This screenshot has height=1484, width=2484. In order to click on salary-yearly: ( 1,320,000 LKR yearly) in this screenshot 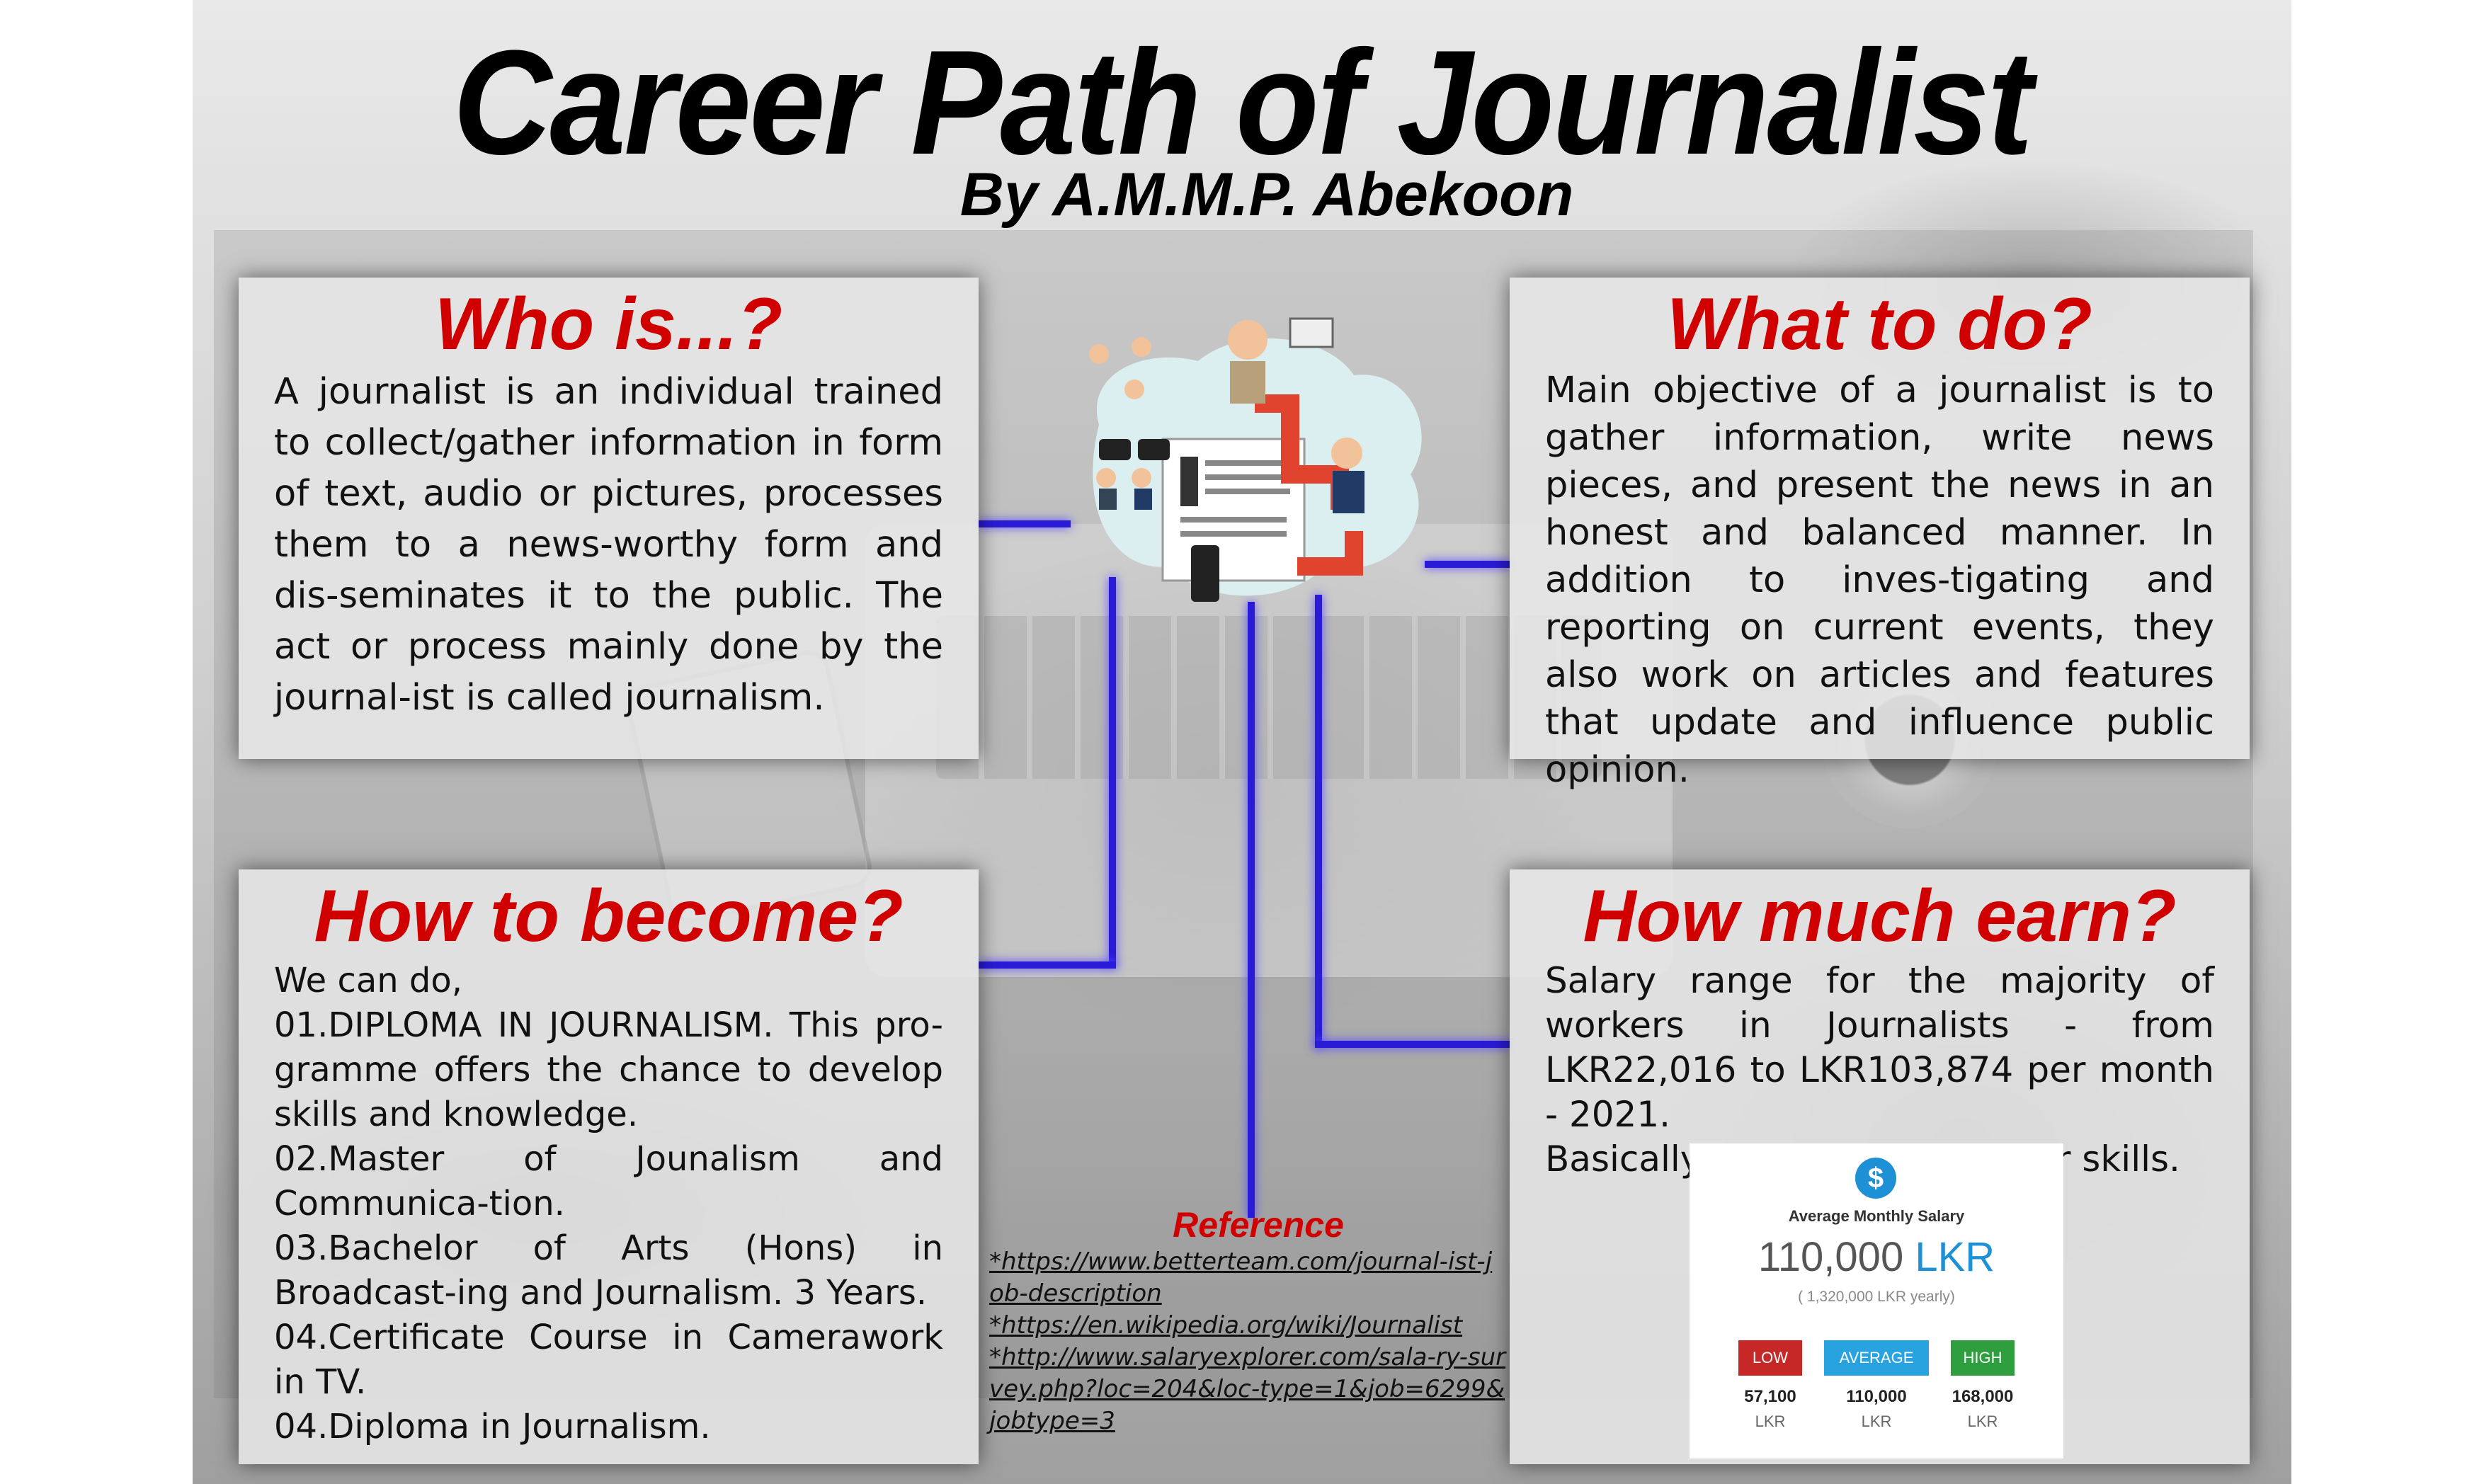, I will do `click(1876, 1297)`.